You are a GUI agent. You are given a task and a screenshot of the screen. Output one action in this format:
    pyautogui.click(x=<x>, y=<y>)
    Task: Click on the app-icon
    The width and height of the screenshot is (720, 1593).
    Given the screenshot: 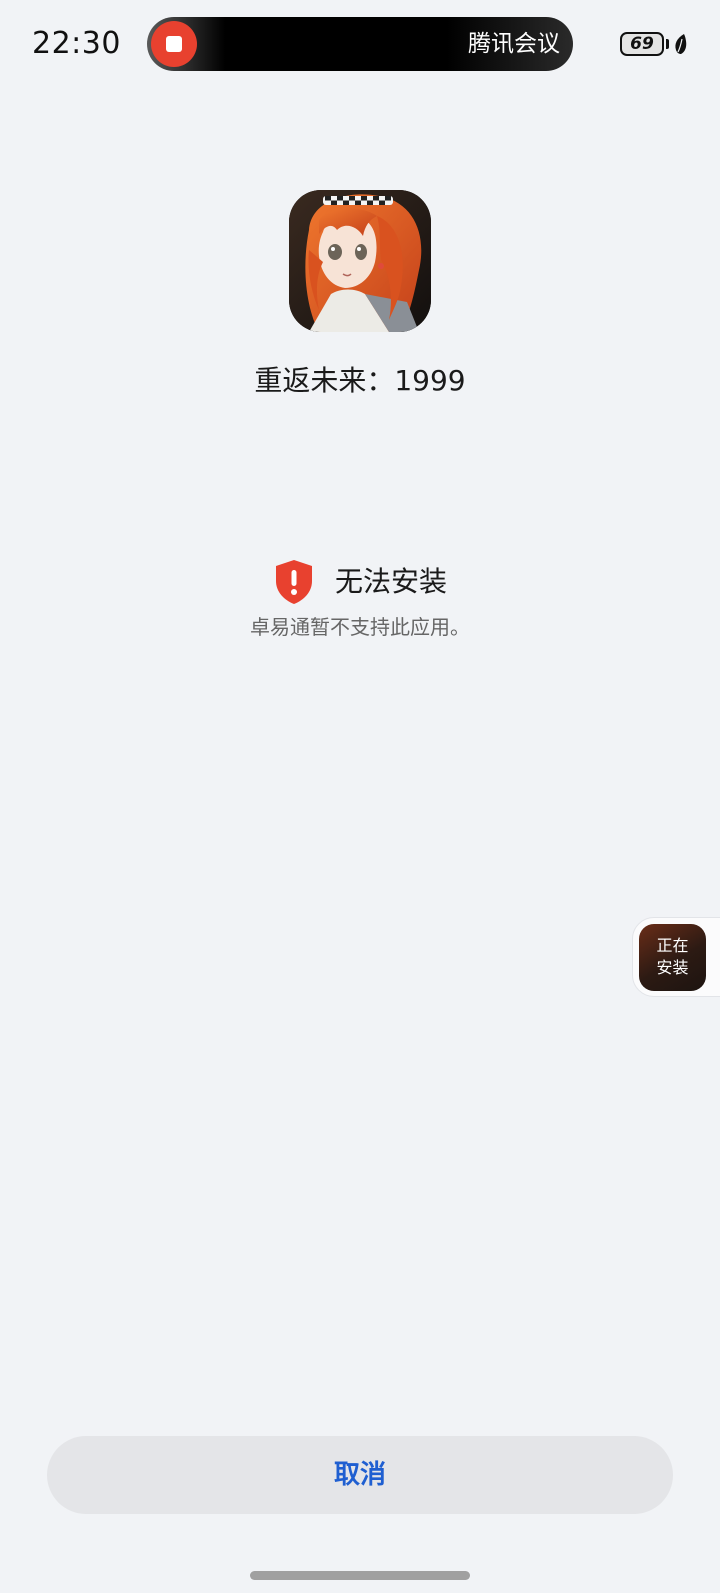 What is the action you would take?
    pyautogui.click(x=360, y=261)
    